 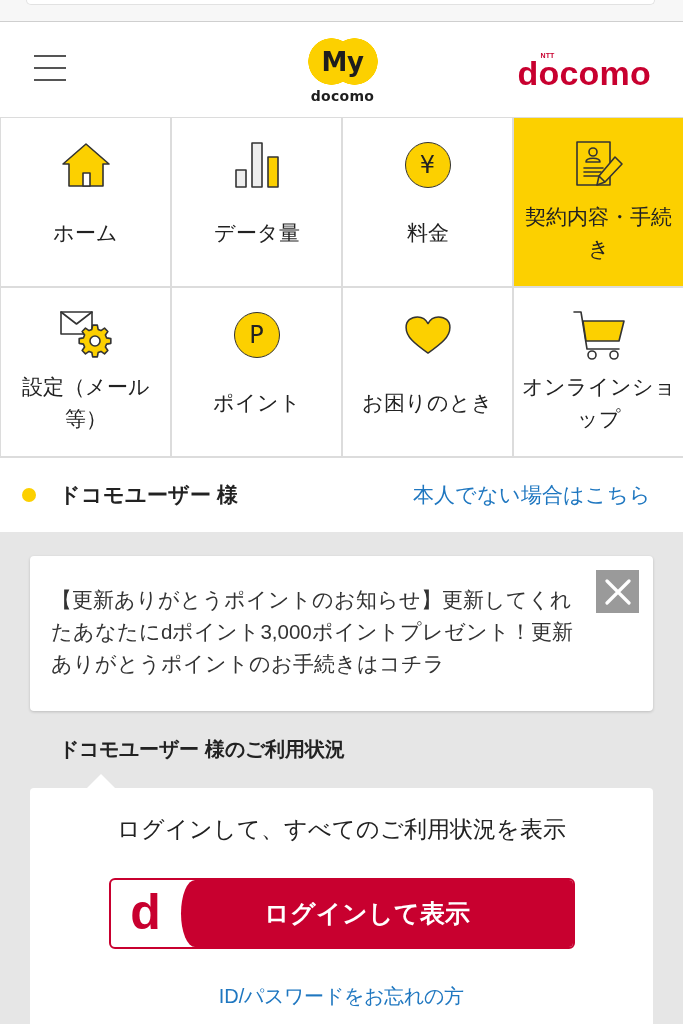 What do you see at coordinates (341, 829) in the screenshot?
I see `login-prompt: ログインして、すべてのご利用状況を表示` at bounding box center [341, 829].